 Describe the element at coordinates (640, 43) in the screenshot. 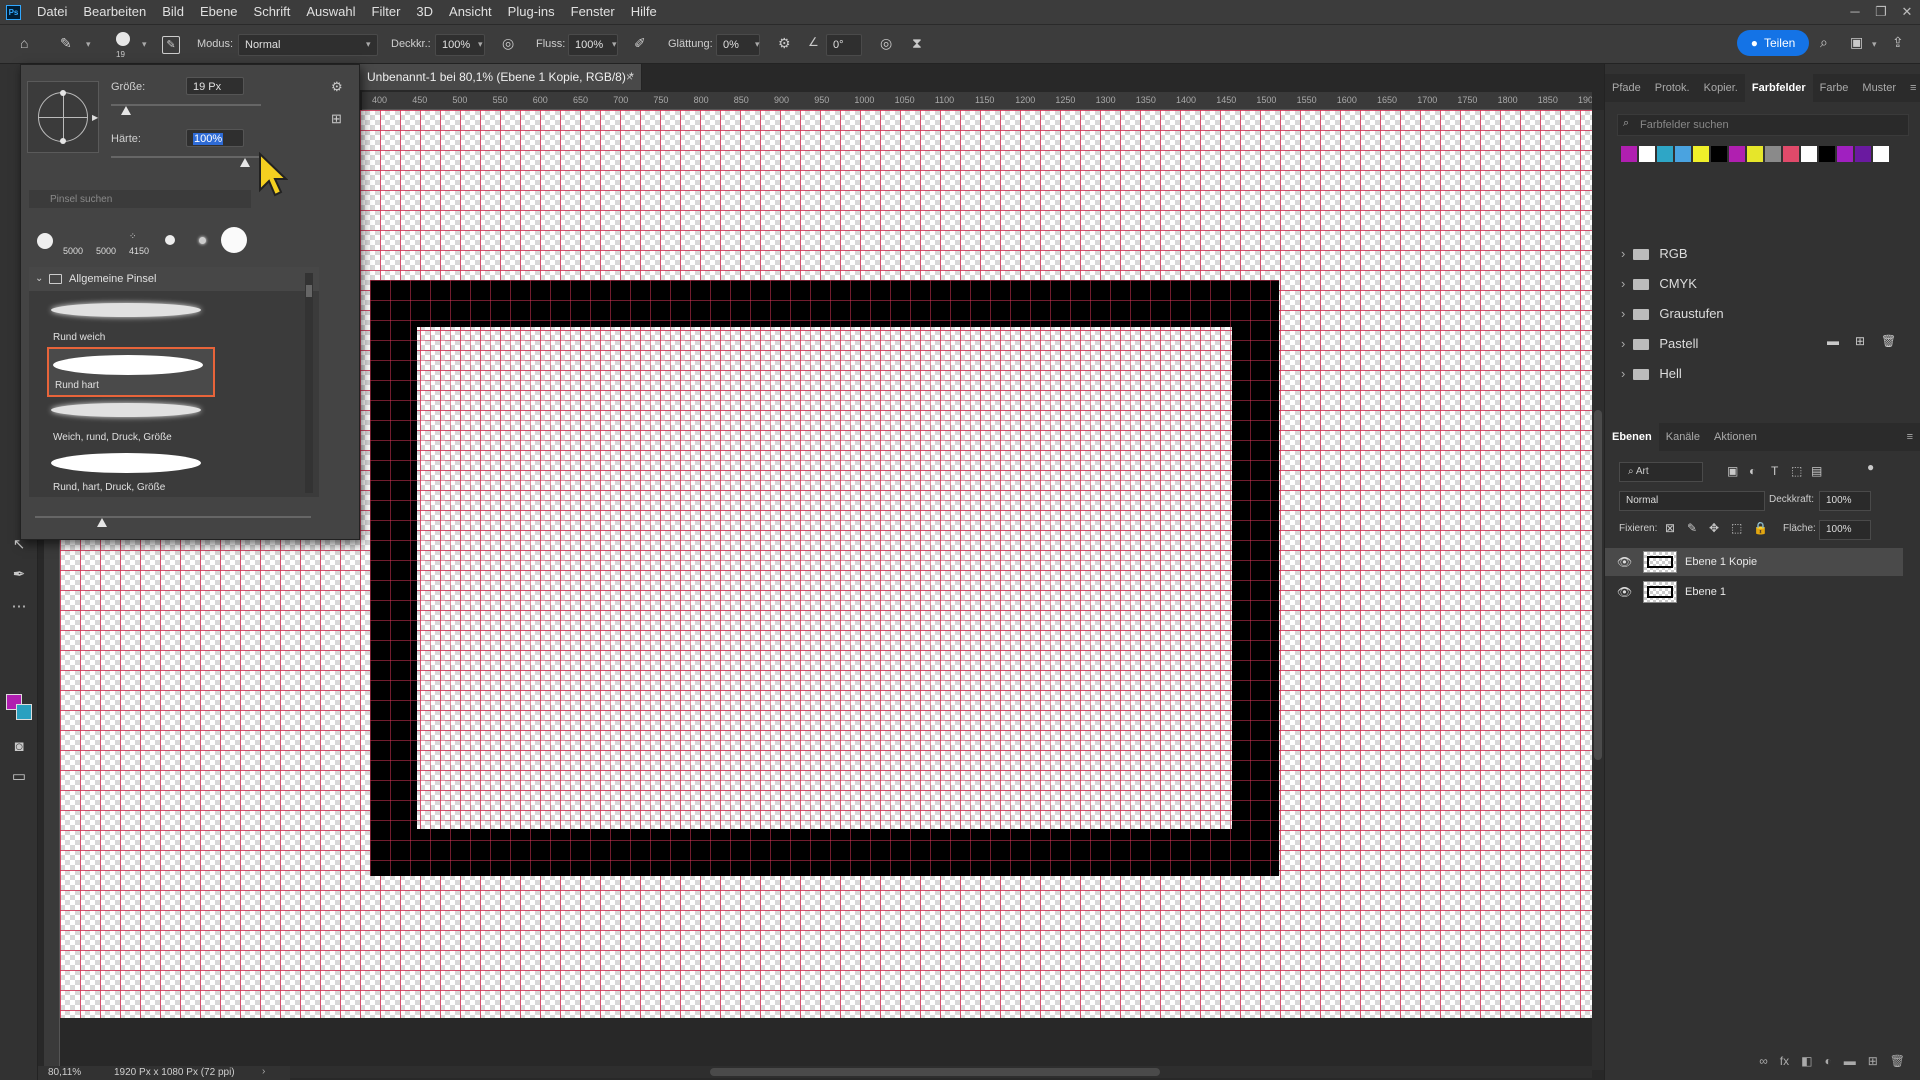

I see `airbrush-icon: ✐` at that location.